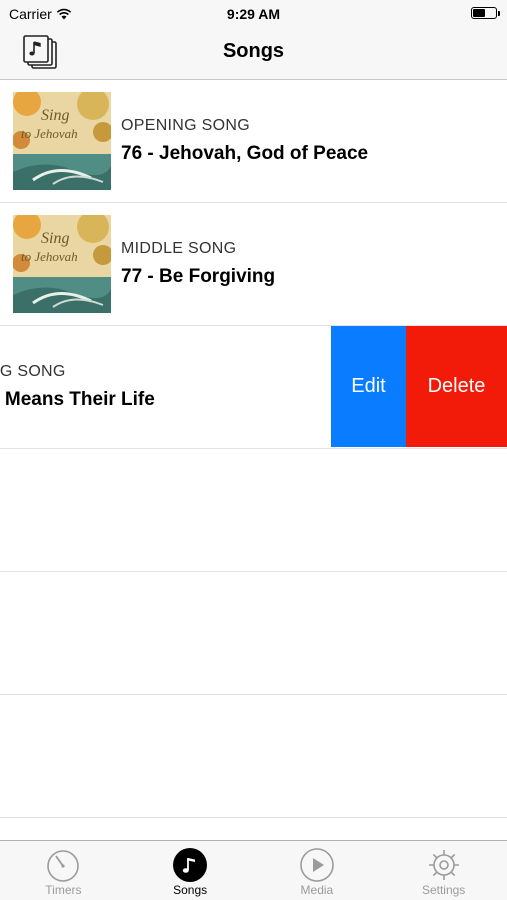 This screenshot has height=900, width=507. What do you see at coordinates (190, 865) in the screenshot?
I see `music-note-icon` at bounding box center [190, 865].